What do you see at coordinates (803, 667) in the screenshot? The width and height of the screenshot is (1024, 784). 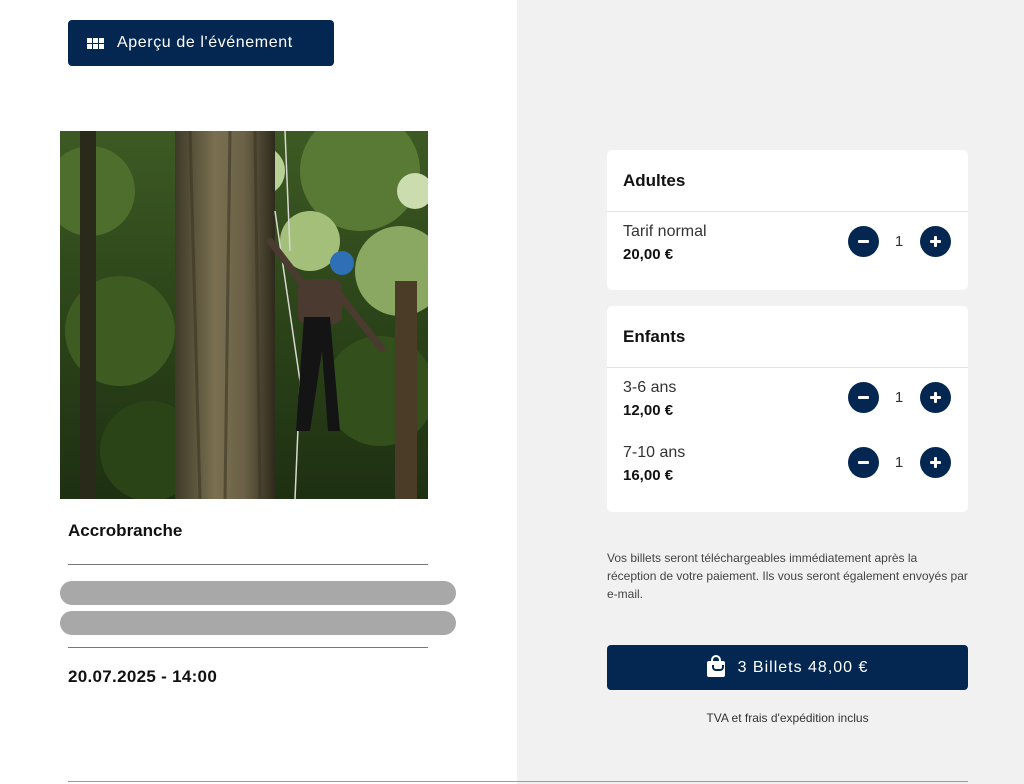 I see `checkout-label: 3 Billets 48,00 €` at bounding box center [803, 667].